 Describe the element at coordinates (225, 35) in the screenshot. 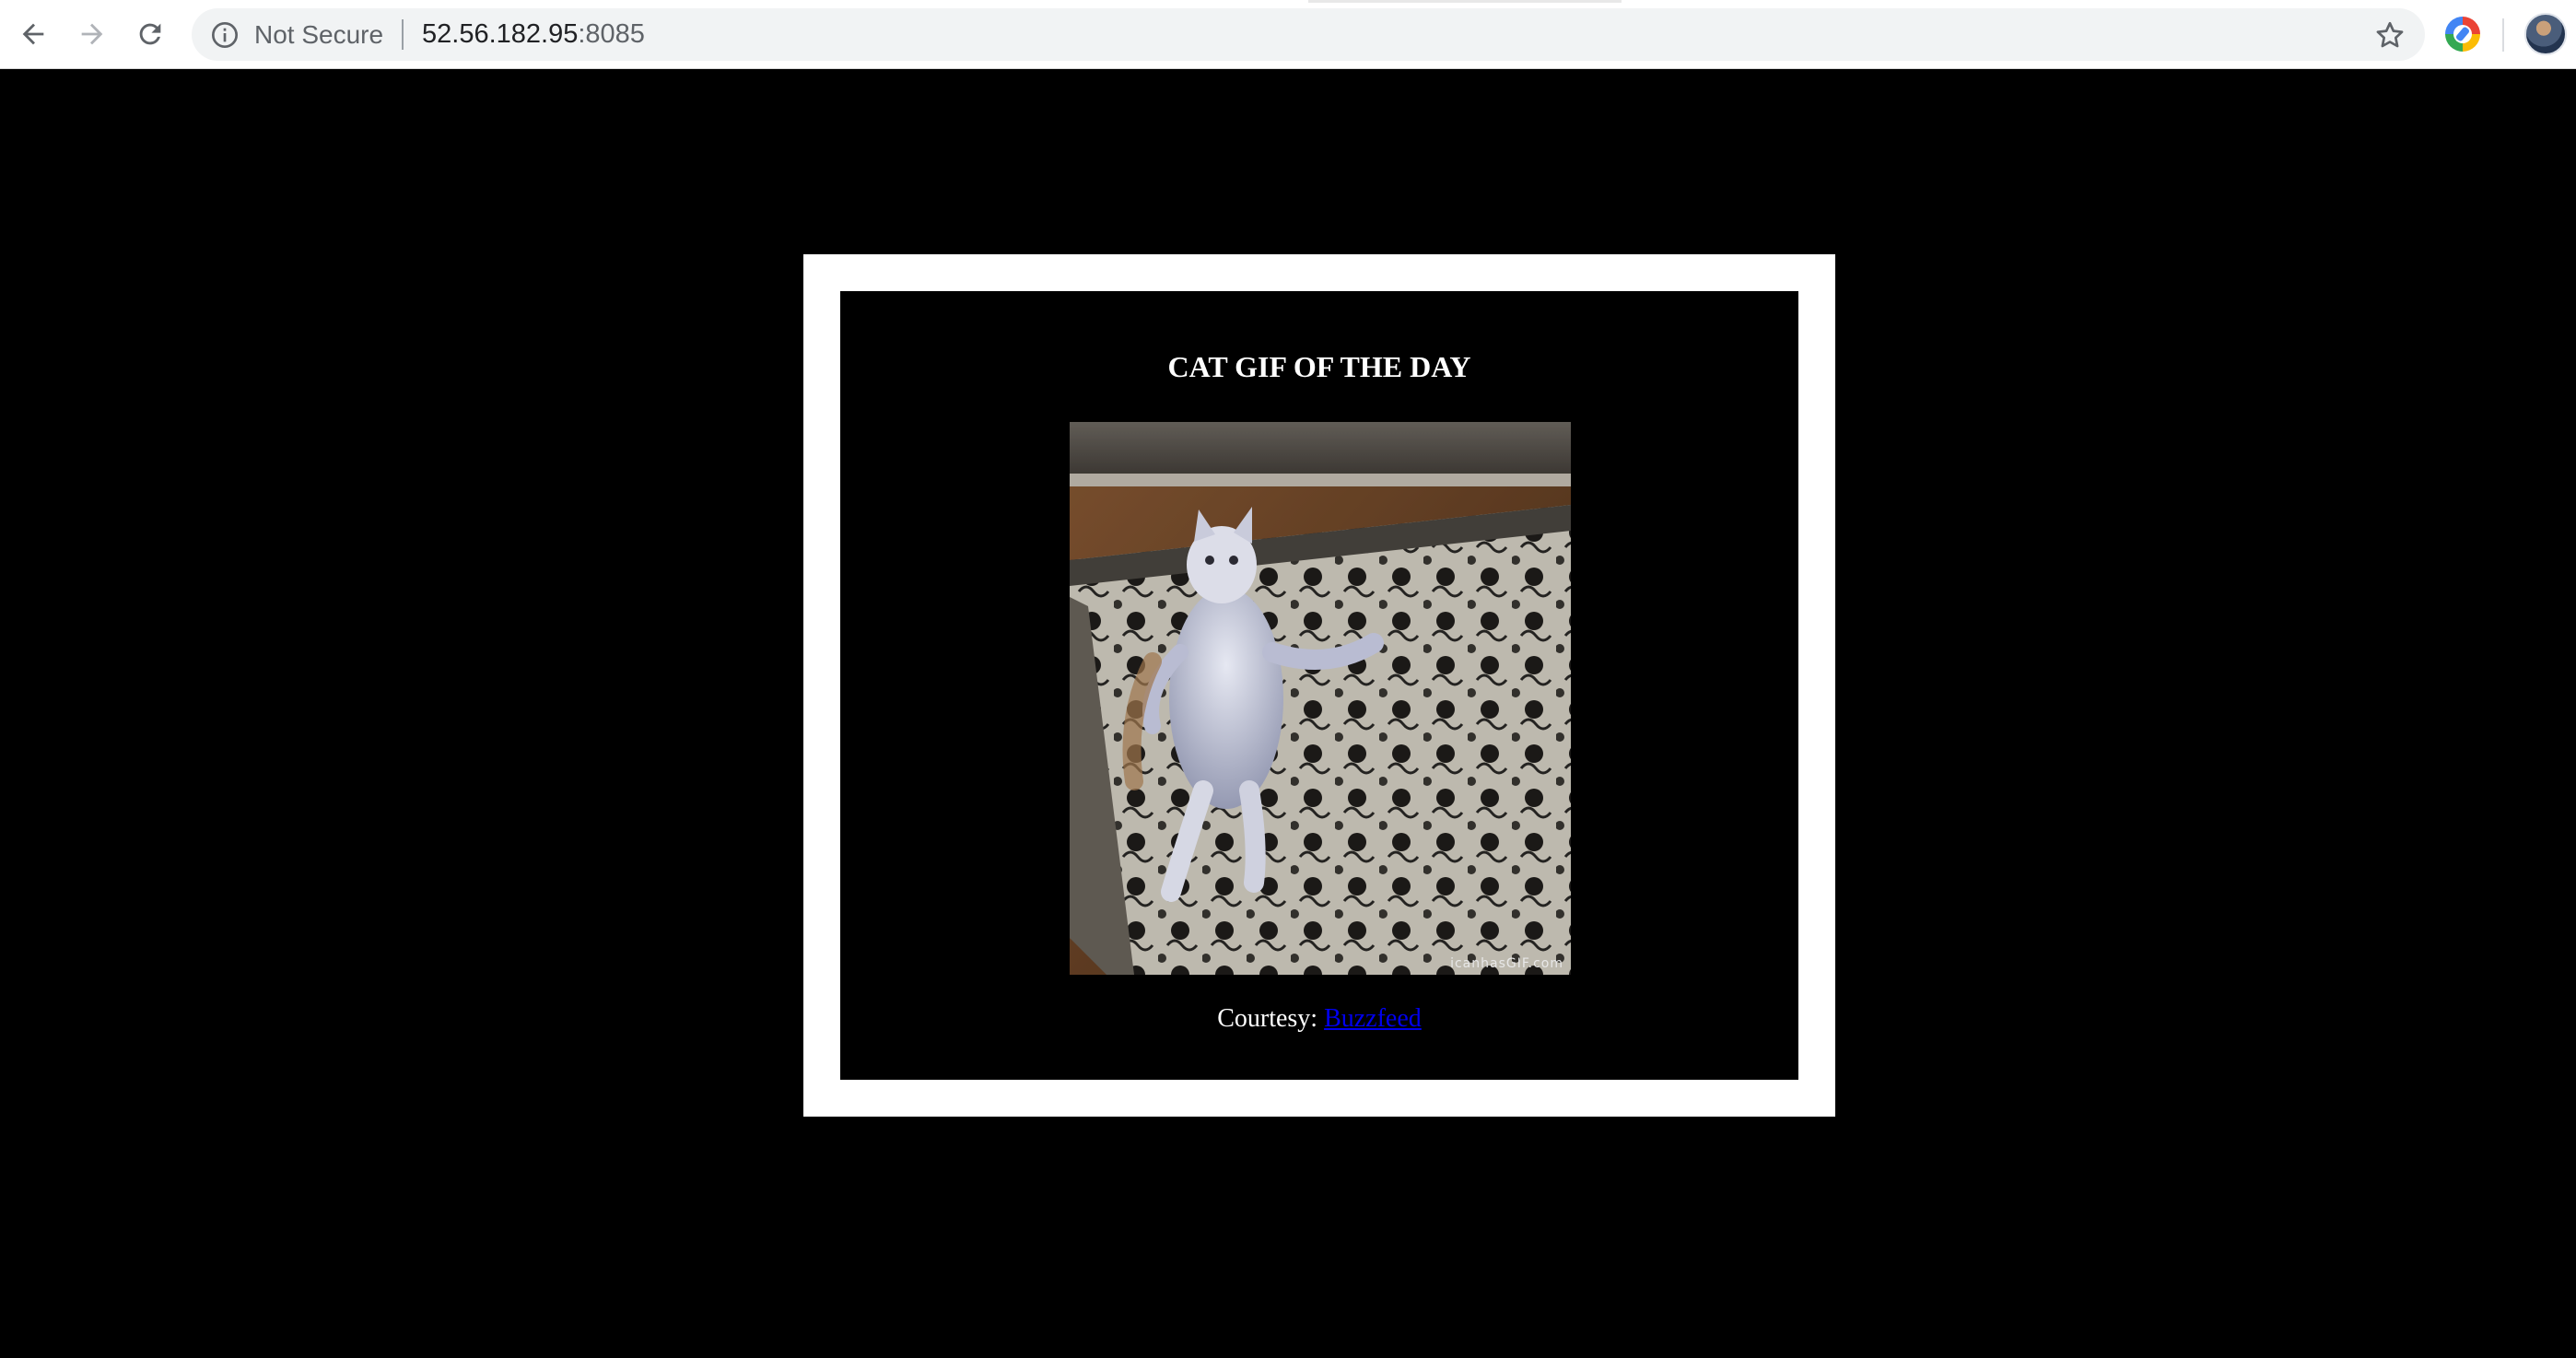

I see `info-icon` at that location.